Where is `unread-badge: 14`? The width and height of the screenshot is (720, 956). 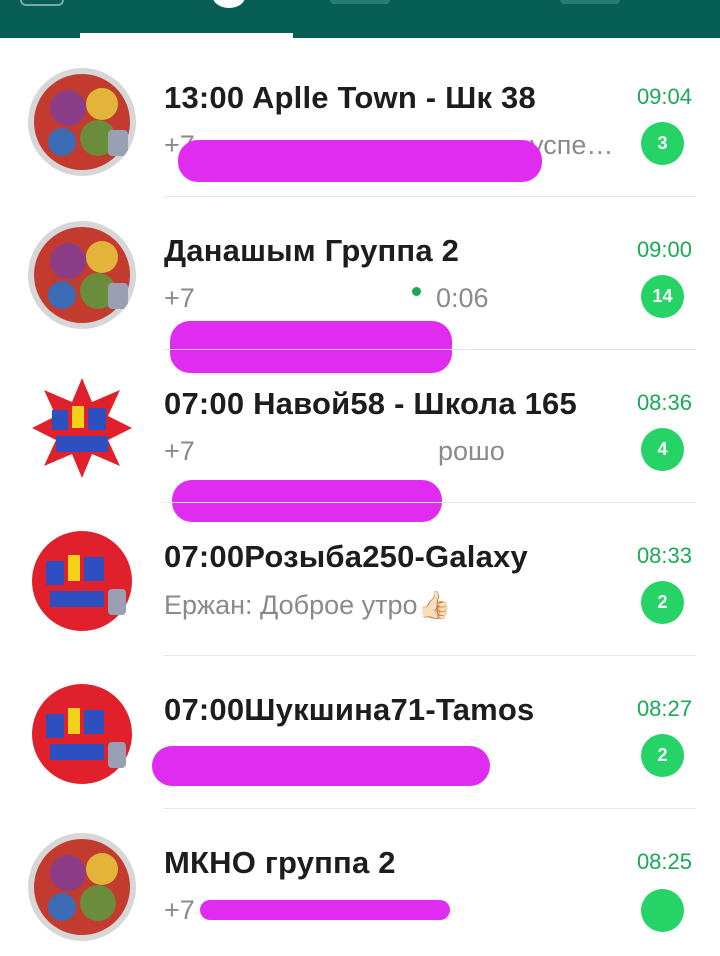
unread-badge: 14 is located at coordinates (662, 296).